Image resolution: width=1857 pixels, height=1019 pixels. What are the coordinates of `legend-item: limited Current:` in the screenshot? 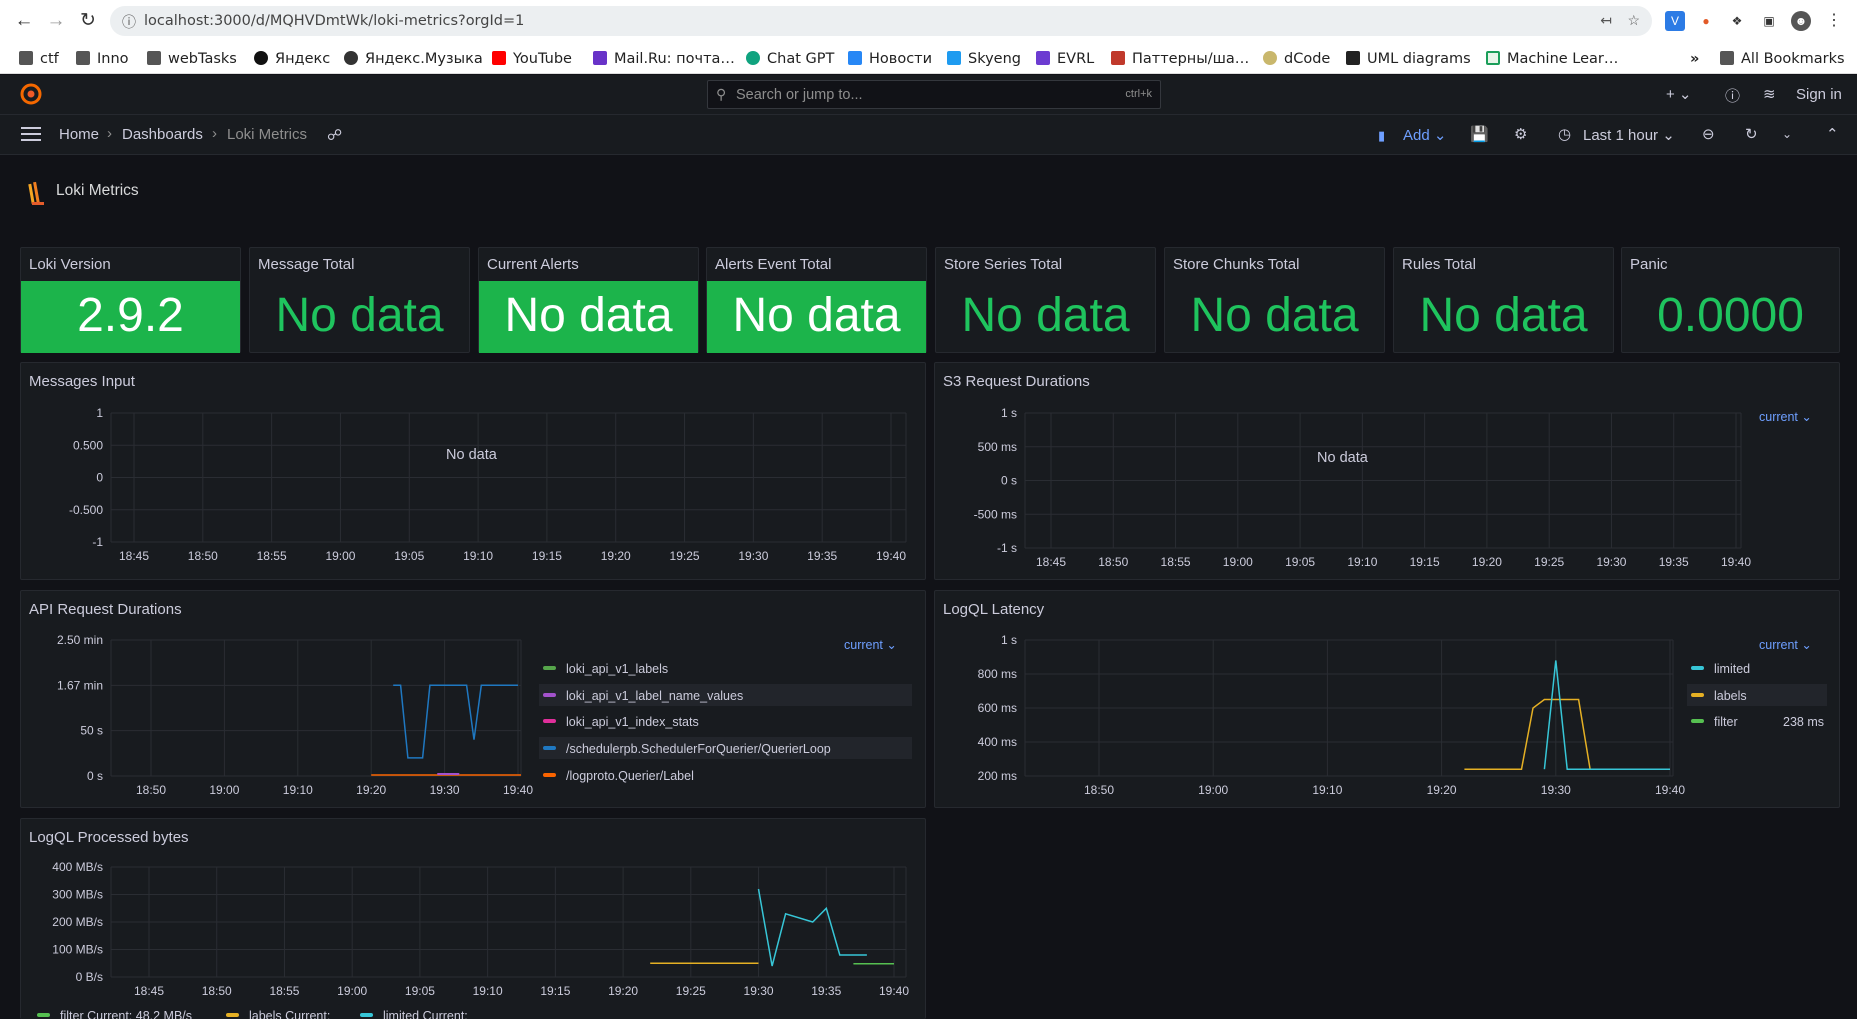 It's located at (414, 1014).